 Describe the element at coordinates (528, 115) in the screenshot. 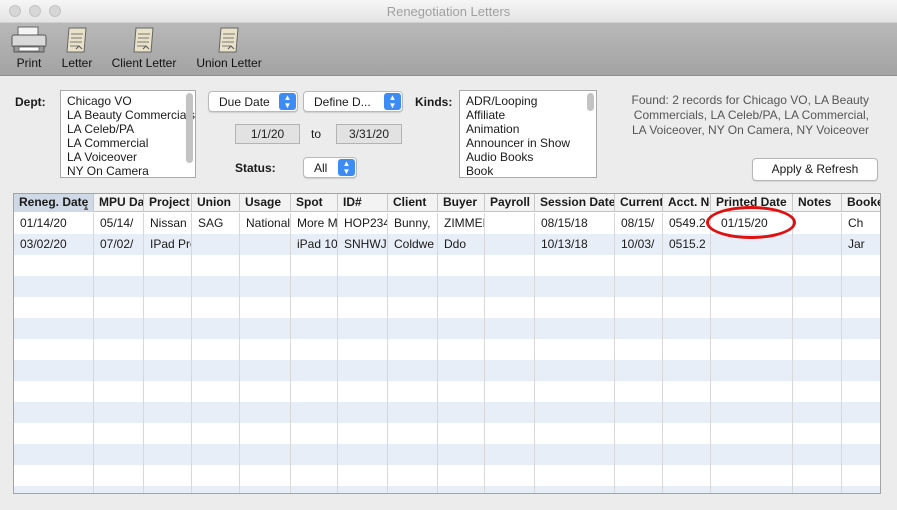

I see `kinds-item: Affiliate` at that location.